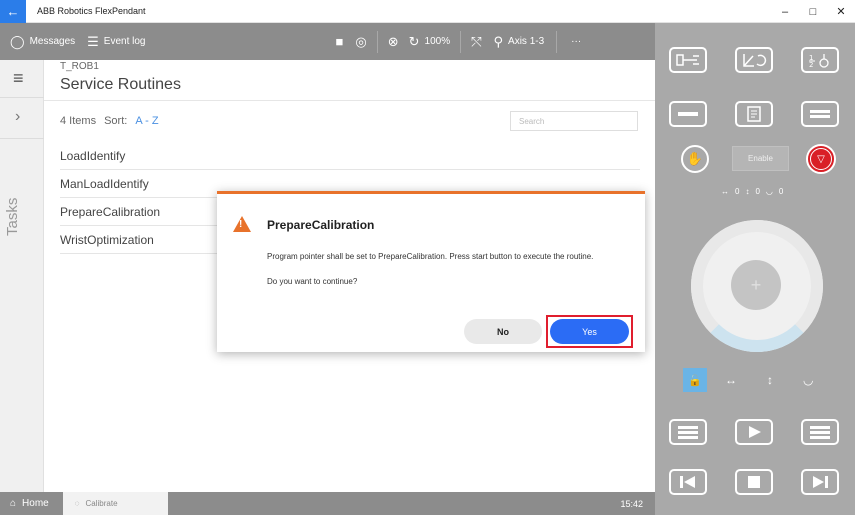 The width and height of the screenshot is (855, 515). What do you see at coordinates (811, 64) in the screenshot?
I see `svg-text: 2` at bounding box center [811, 64].